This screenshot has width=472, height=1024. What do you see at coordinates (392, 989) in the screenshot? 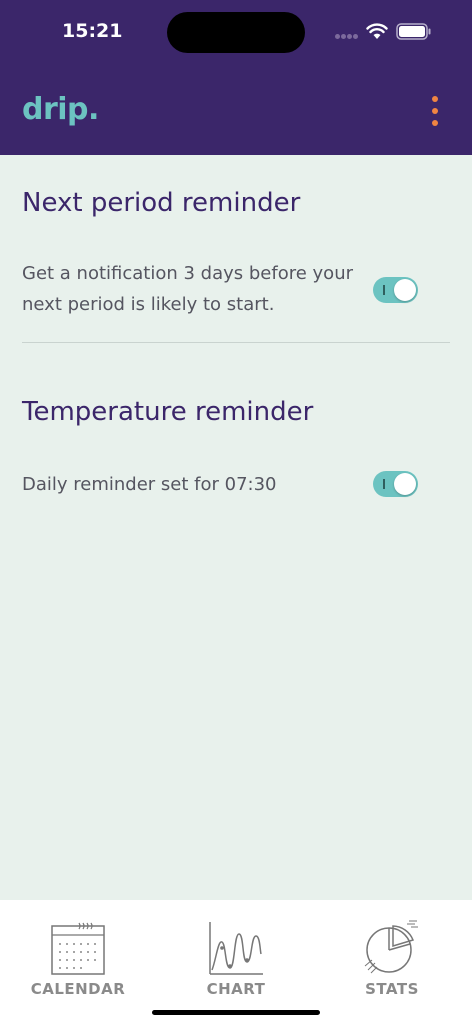
I see `tab-stats-label: STATS` at bounding box center [392, 989].